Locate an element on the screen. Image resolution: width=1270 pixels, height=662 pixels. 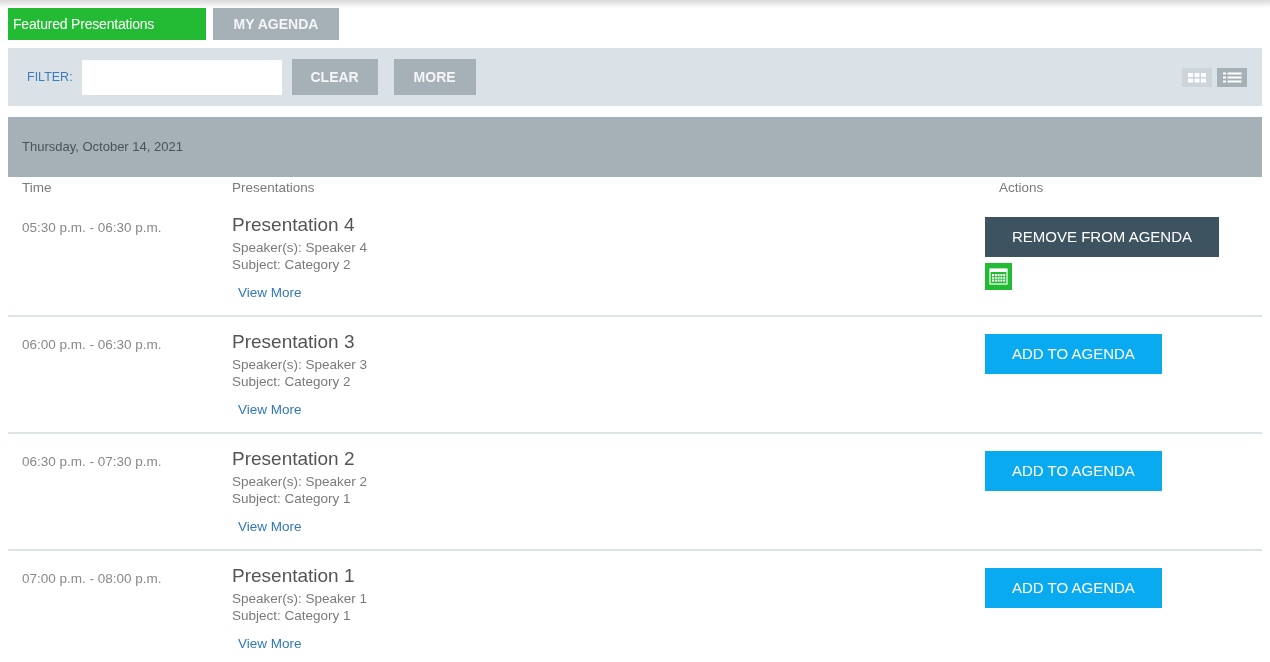
presentation-title: Presentation 2 is located at coordinates (293, 459).